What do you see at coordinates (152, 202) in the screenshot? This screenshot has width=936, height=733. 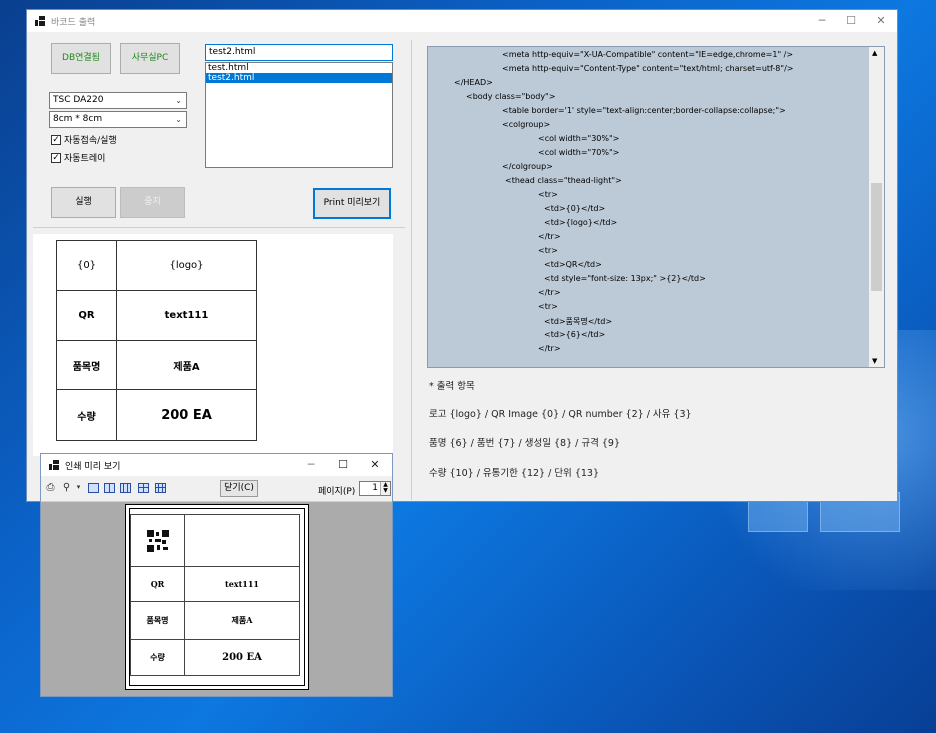 I see `stop-button: 중지` at bounding box center [152, 202].